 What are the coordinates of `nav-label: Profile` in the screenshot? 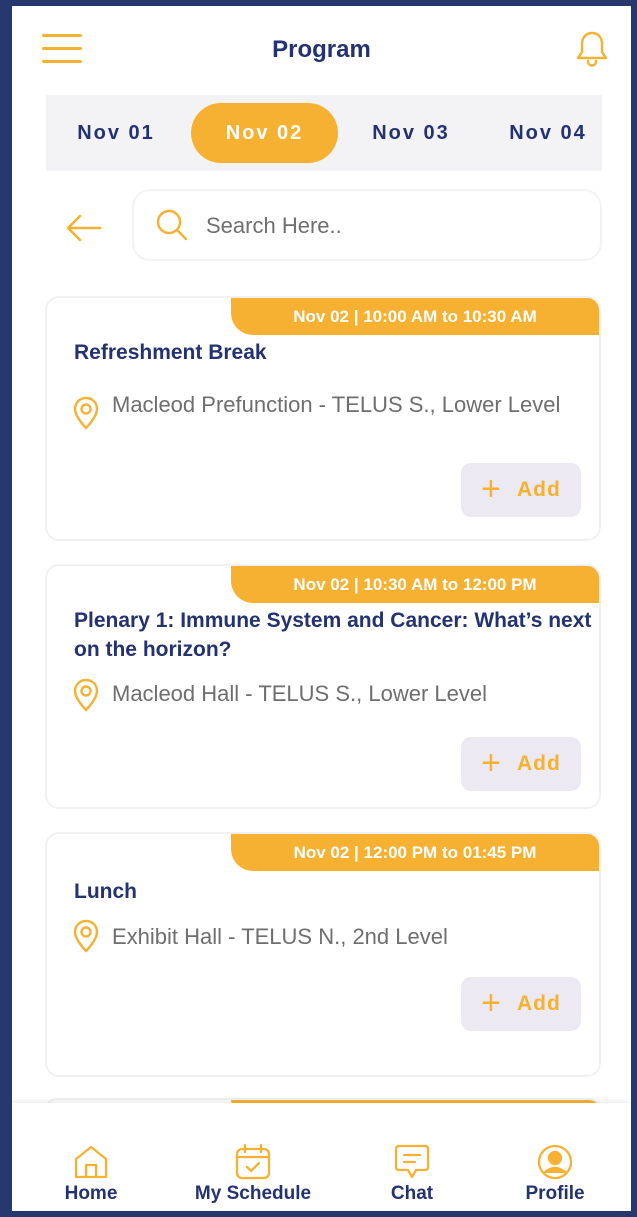 It's located at (555, 1193).